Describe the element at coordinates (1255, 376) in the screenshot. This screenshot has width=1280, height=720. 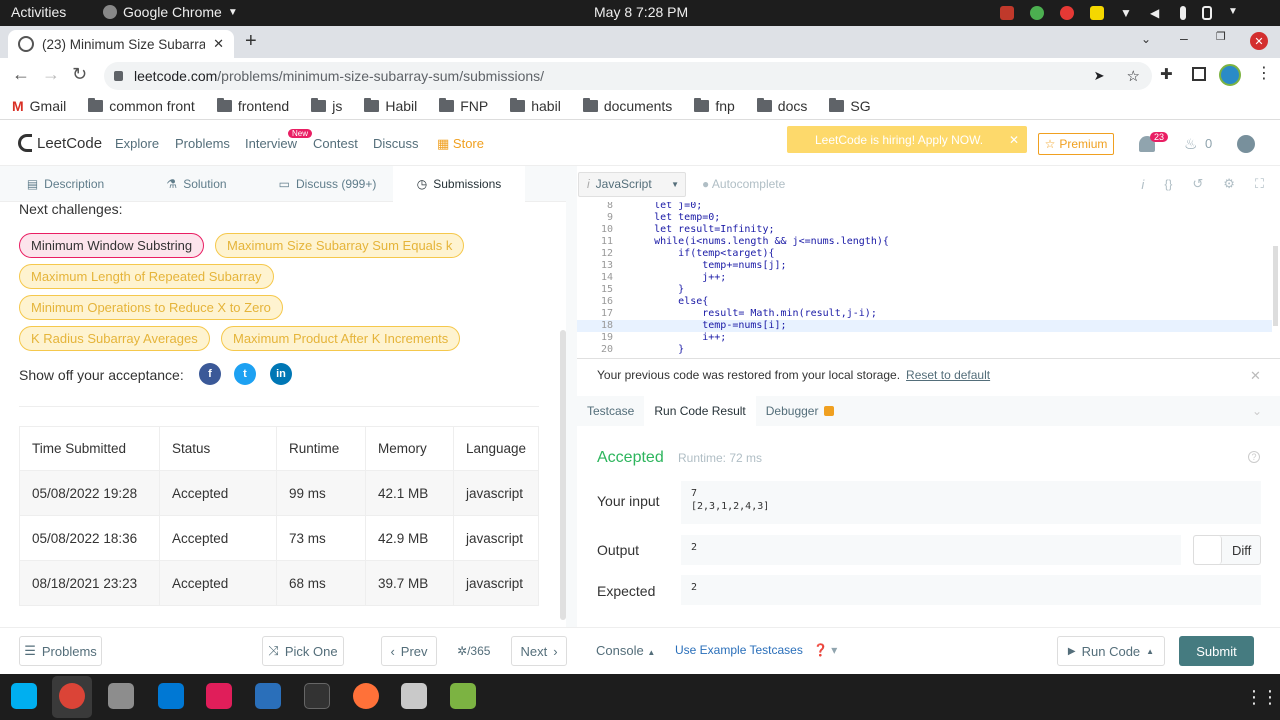
I see `close-notice-icon: ✕` at that location.